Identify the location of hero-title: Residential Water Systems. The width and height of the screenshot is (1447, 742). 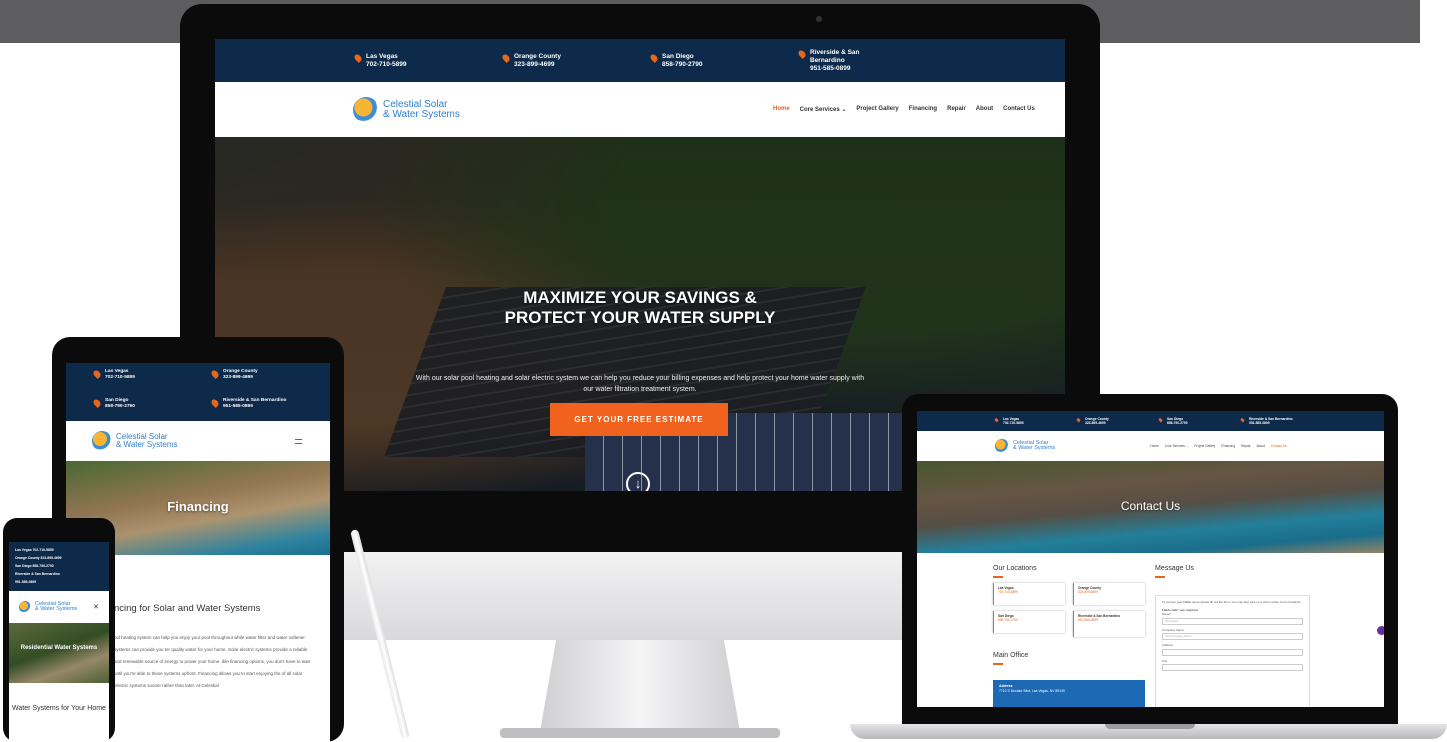
(59, 648).